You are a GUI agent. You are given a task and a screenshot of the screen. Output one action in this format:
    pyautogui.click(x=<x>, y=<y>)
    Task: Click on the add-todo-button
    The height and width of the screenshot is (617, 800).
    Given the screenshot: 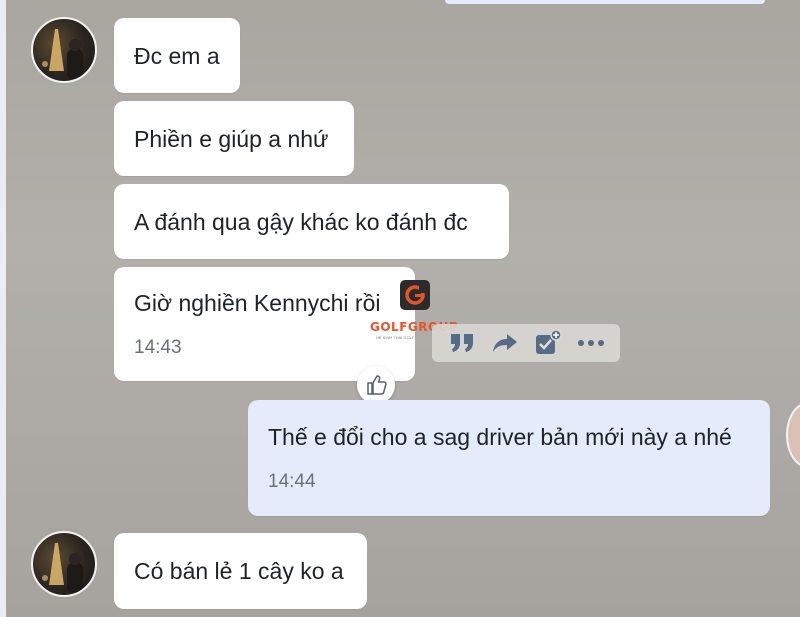 What is the action you would take?
    pyautogui.click(x=548, y=343)
    